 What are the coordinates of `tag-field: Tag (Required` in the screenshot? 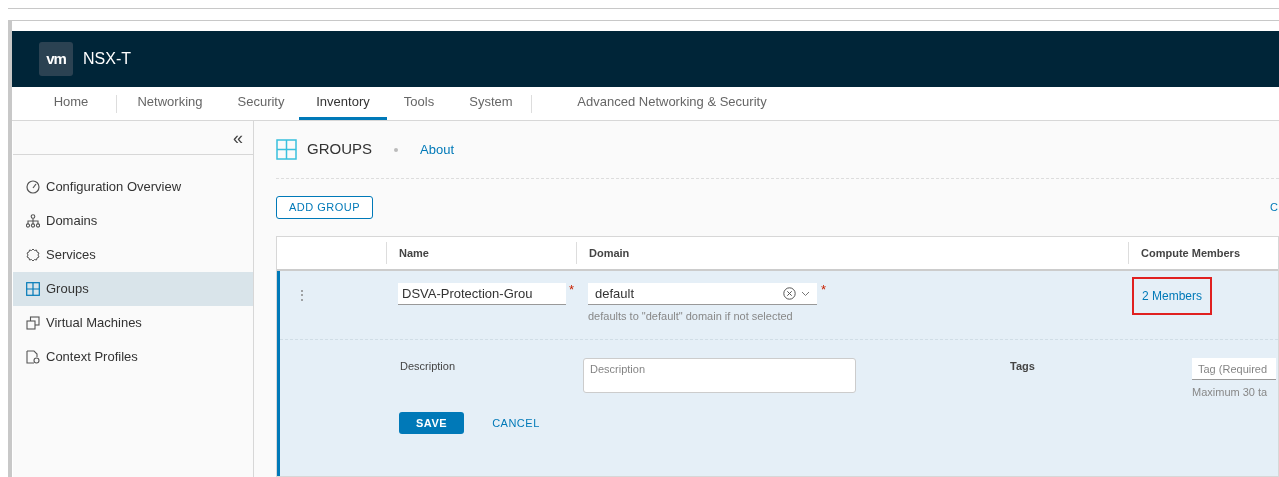 It's located at (1234, 369).